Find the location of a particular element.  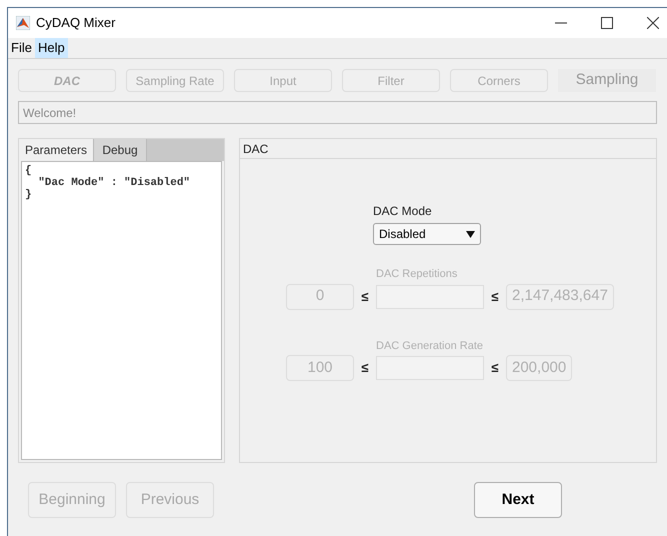

tab: Debug is located at coordinates (120, 150).